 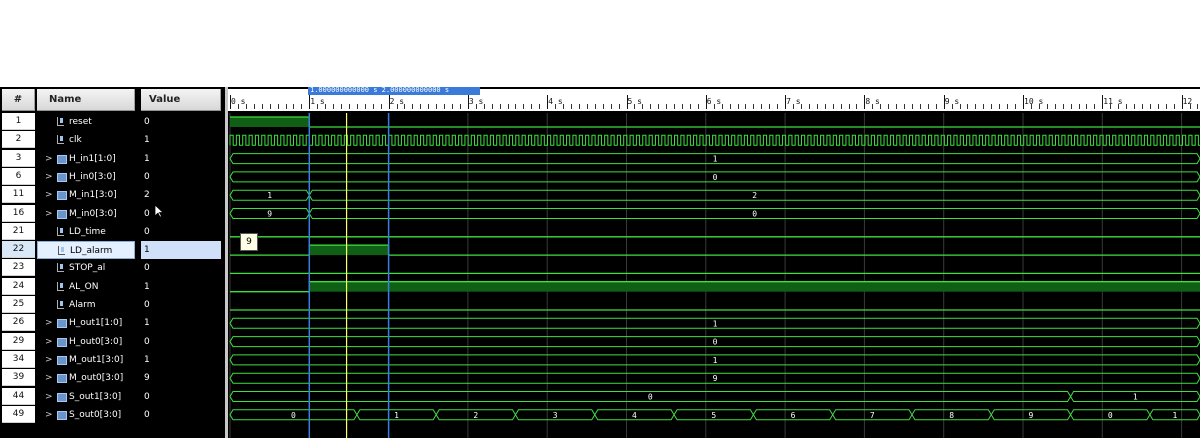 What do you see at coordinates (86, 213) in the screenshot?
I see `signal-name-cell: > M_in0[3:0]` at bounding box center [86, 213].